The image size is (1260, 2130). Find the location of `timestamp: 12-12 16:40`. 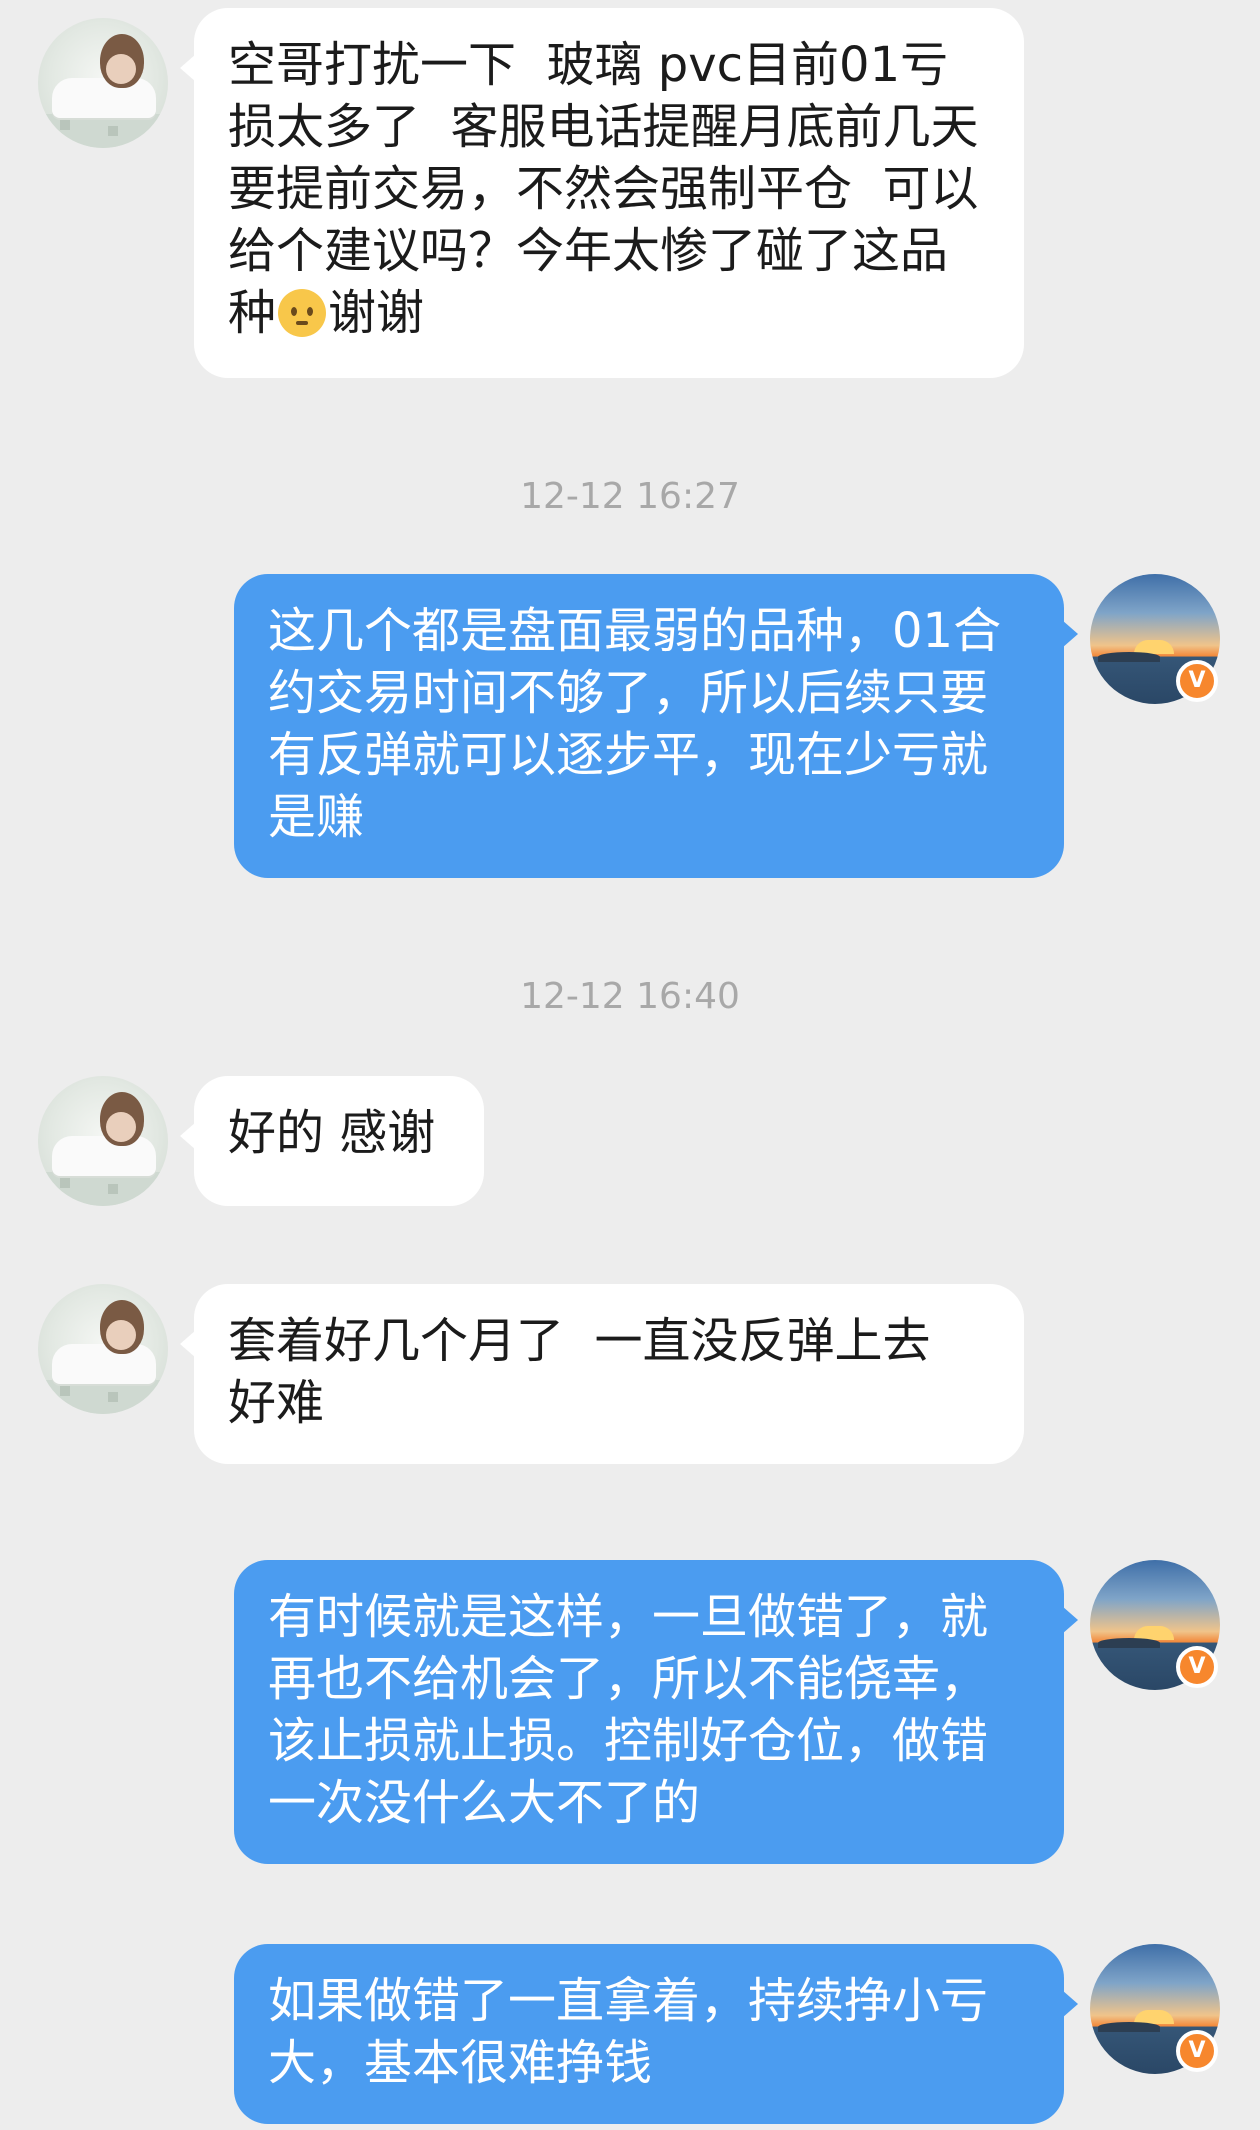

timestamp: 12-12 16:40 is located at coordinates (630, 996).